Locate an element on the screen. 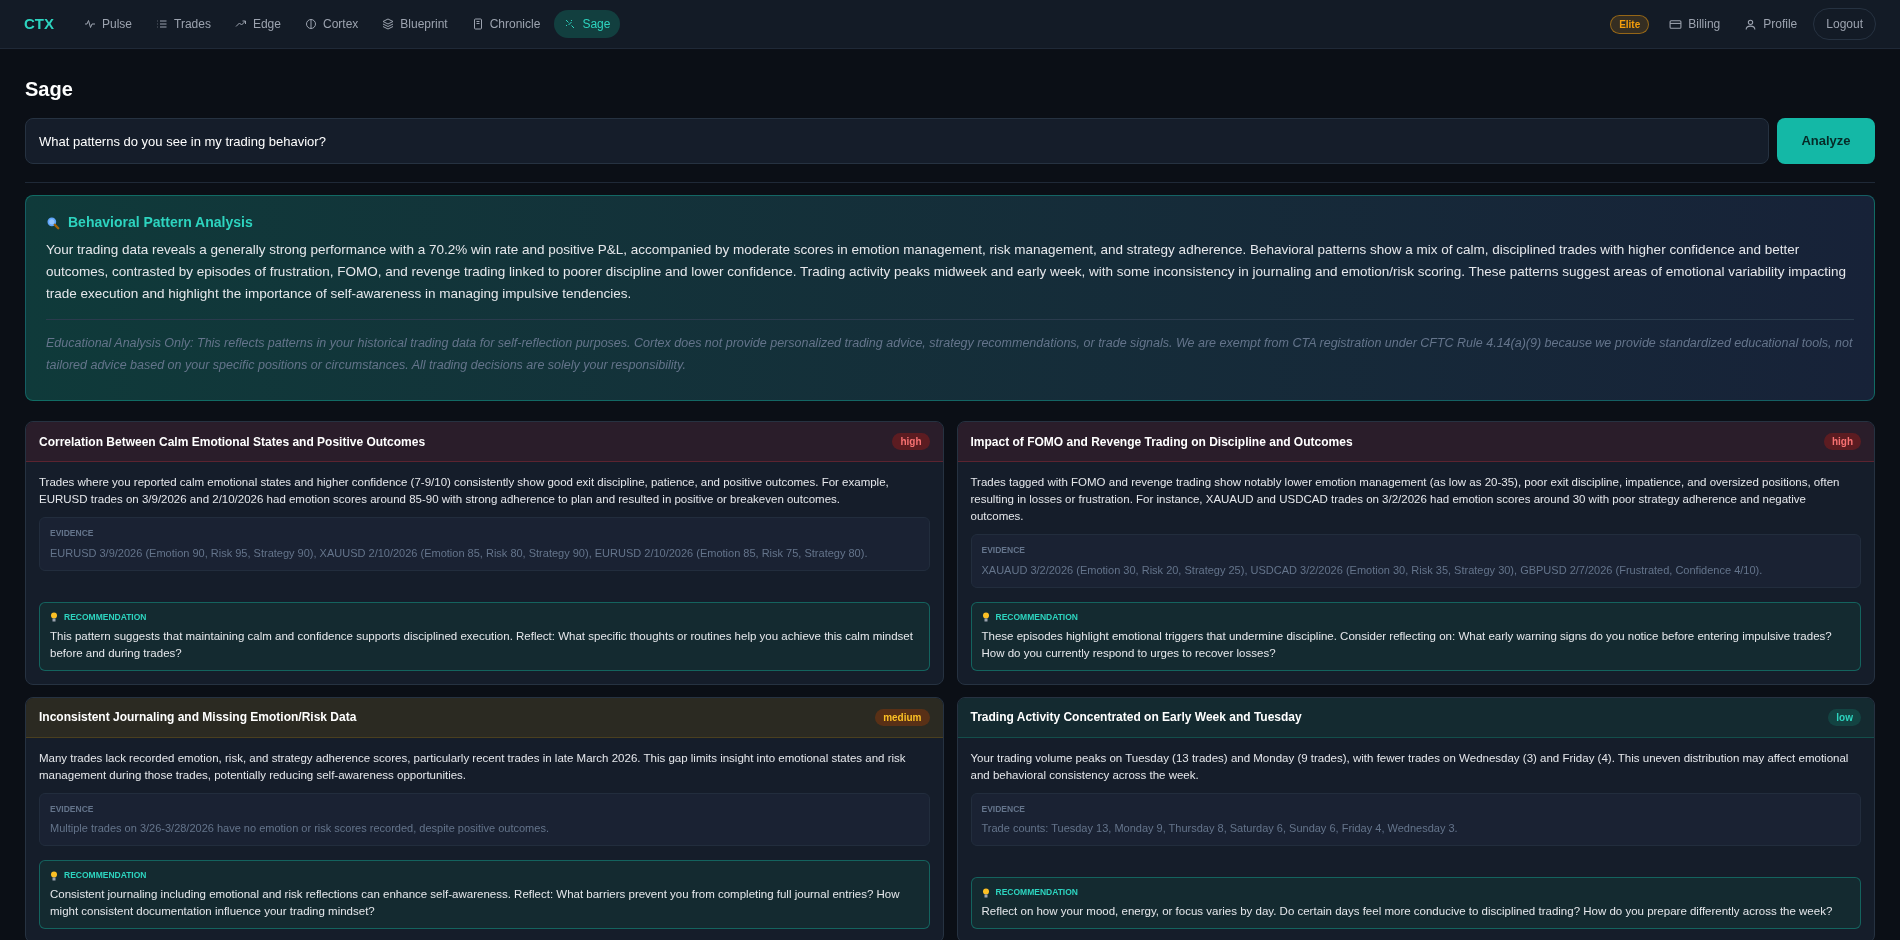 Image resolution: width=1900 pixels, height=940 pixels. nav-tab: Chronicle is located at coordinates (506, 24).